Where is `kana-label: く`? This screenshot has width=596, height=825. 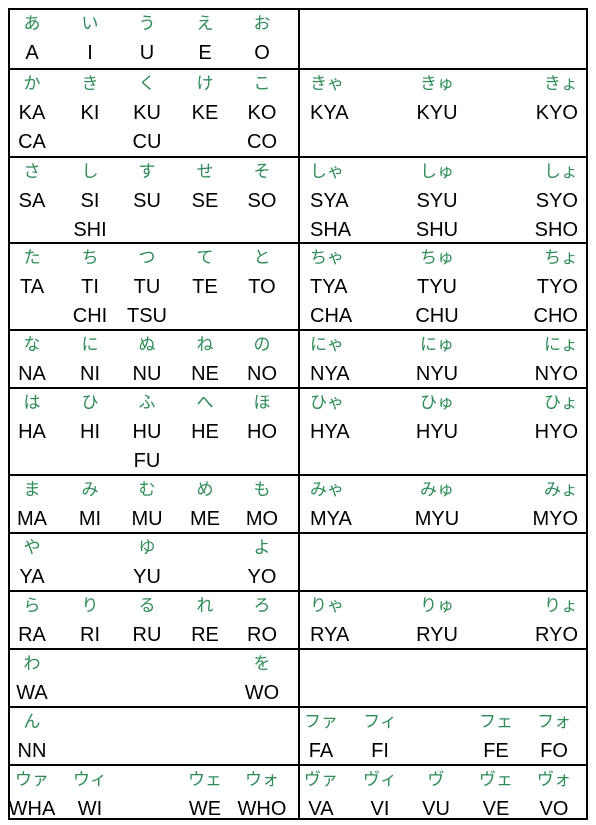
kana-label: く is located at coordinates (147, 84).